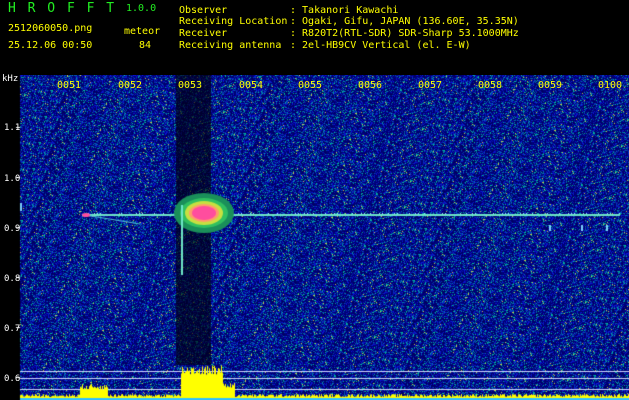 The height and width of the screenshot is (400, 629). I want to click on y-tick-label: 1.0, so click(12, 179).